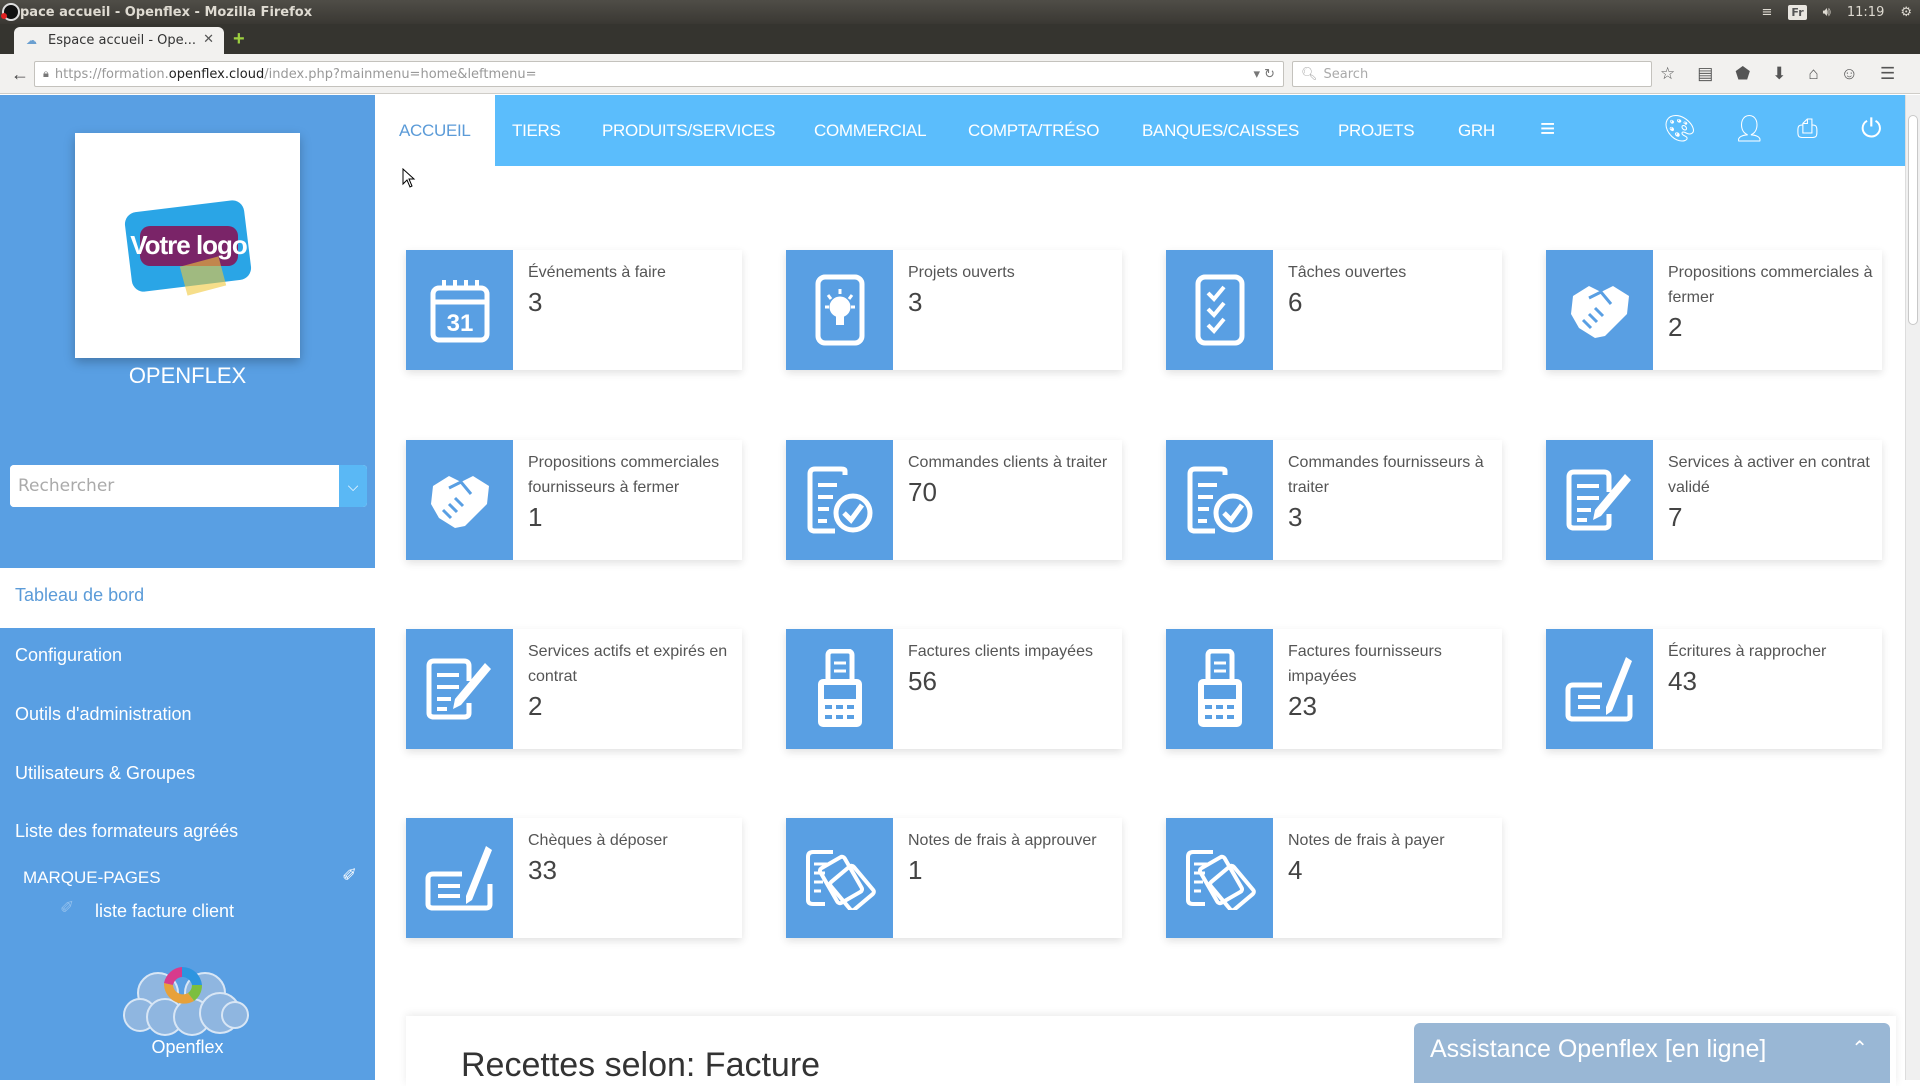 The image size is (1920, 1086). I want to click on dashboard-card: Commandes fournisseurs à traiter 3, so click(1334, 500).